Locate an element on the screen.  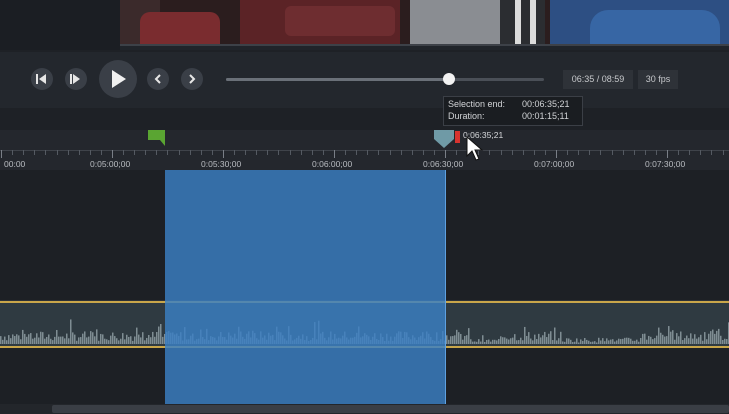
ruler-label: 0:07:30;00 is located at coordinates (665, 164).